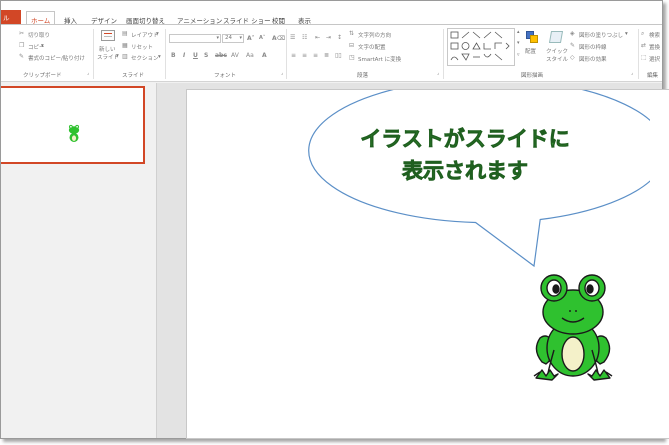  What do you see at coordinates (352, 33) in the screenshot?
I see `text-direction-icon: ⇅` at bounding box center [352, 33].